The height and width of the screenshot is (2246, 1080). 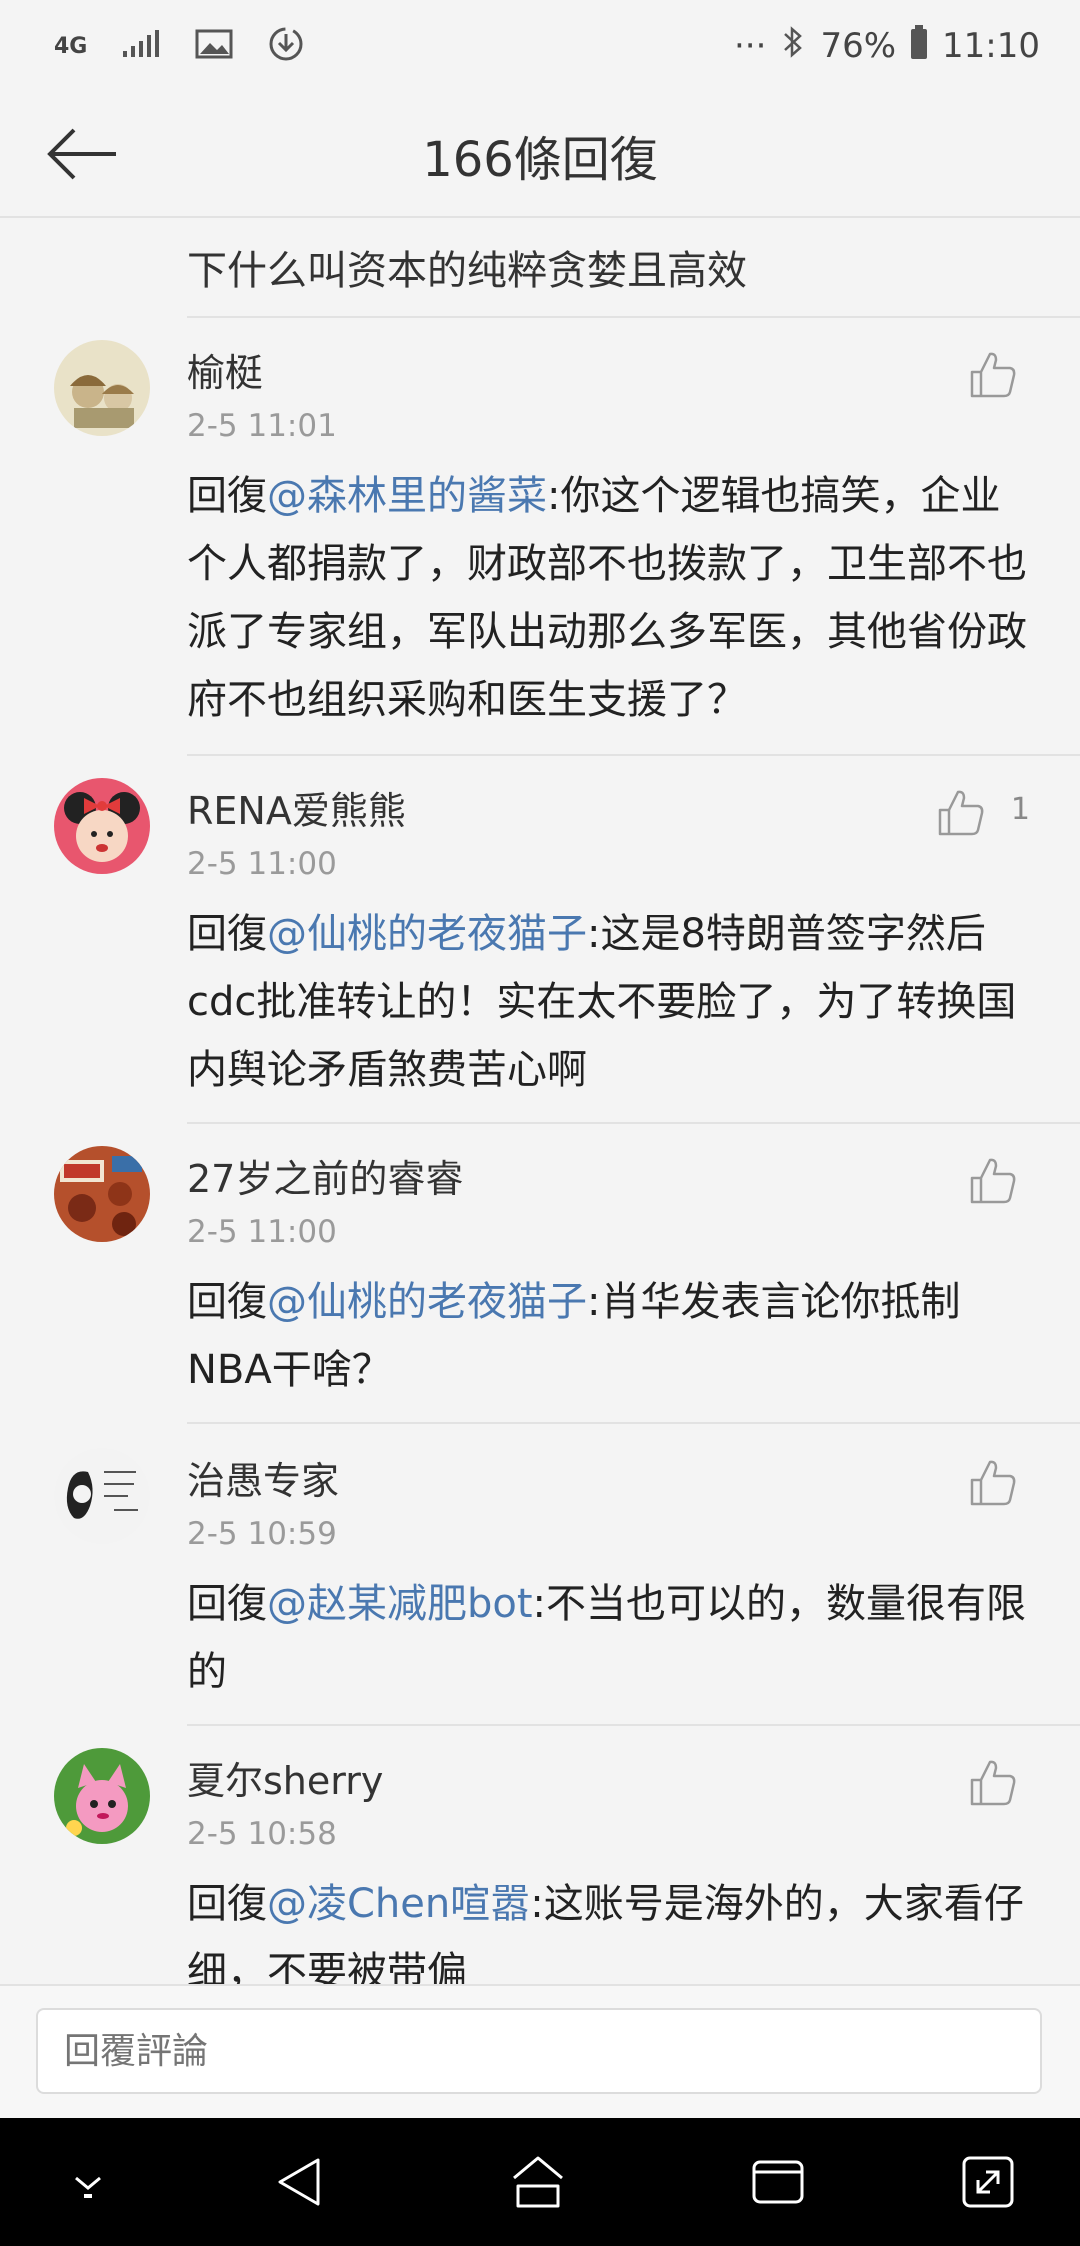 I want to click on comment-text: 回復@凌Chen喧嚣:这账号是海外的，大家看仔细，不要被带偏, so click(x=610, y=1927).